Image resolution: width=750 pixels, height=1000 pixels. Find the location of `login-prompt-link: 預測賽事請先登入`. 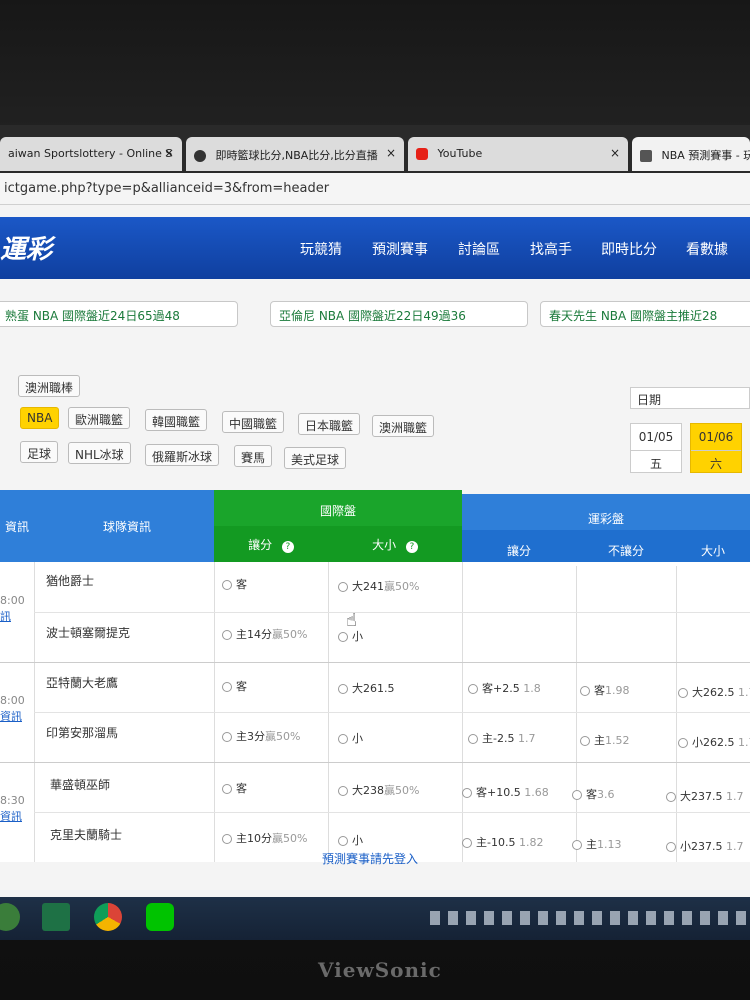

login-prompt-link: 預測賽事請先登入 is located at coordinates (370, 858).